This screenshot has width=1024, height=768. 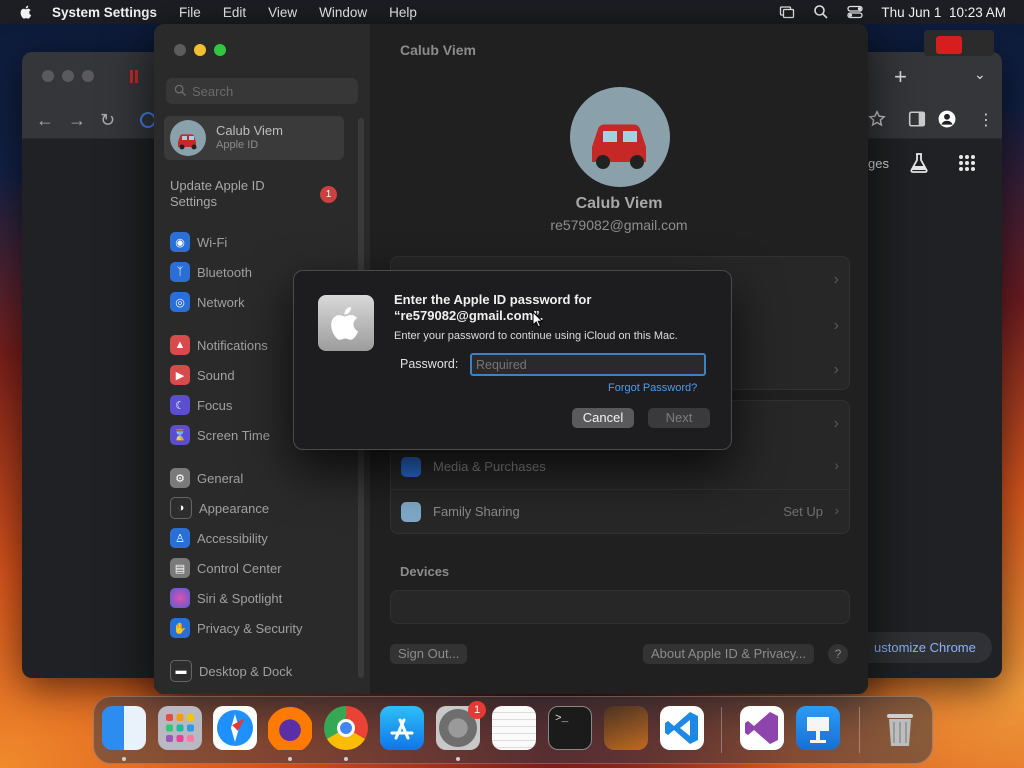 What do you see at coordinates (180, 728) in the screenshot?
I see `launchpad-icon` at bounding box center [180, 728].